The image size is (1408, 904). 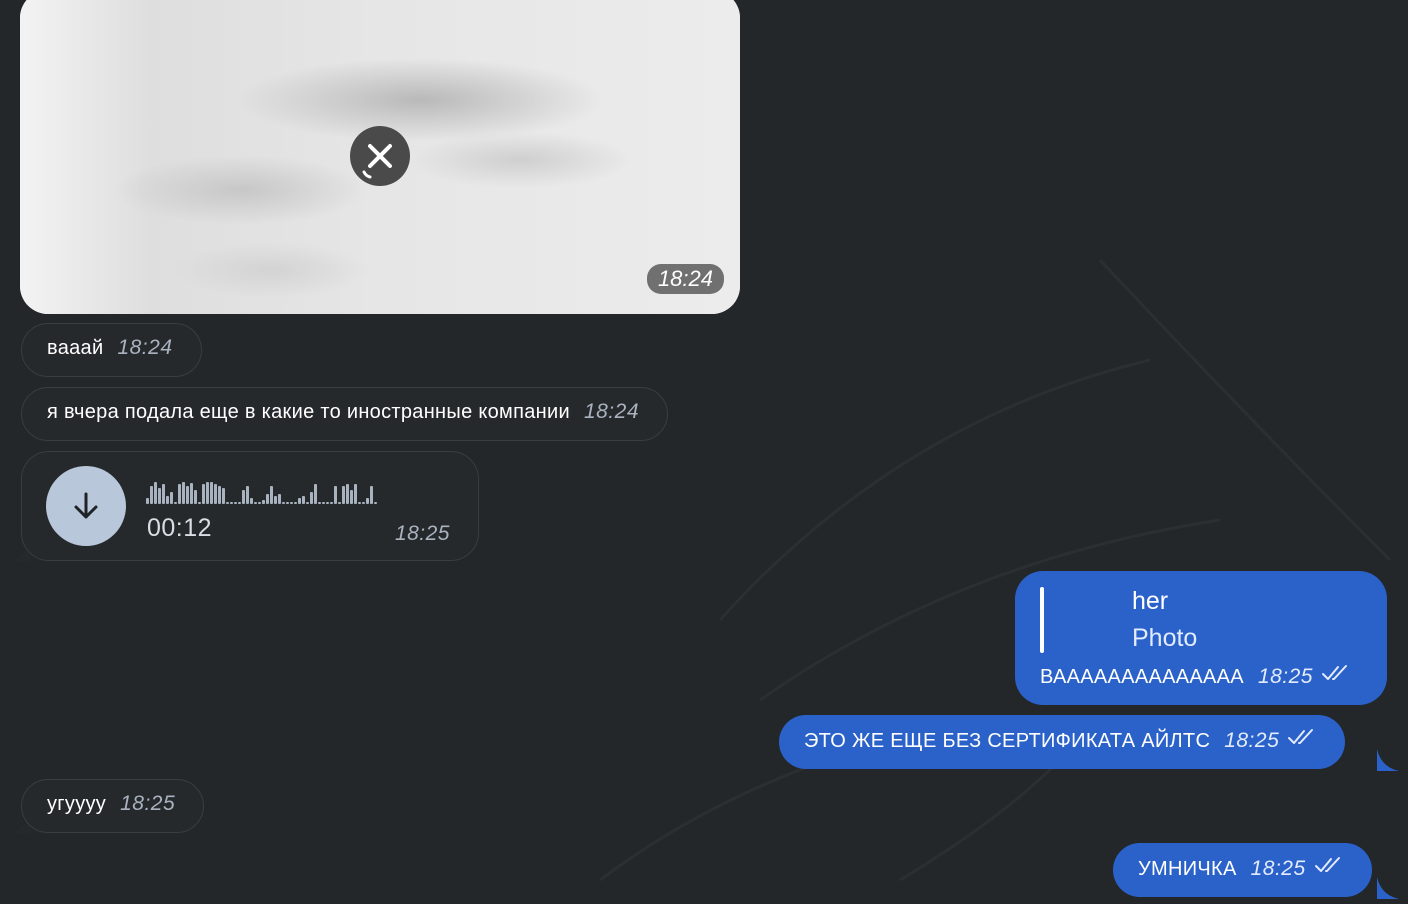 I want to click on reply-author: her, so click(x=1150, y=601).